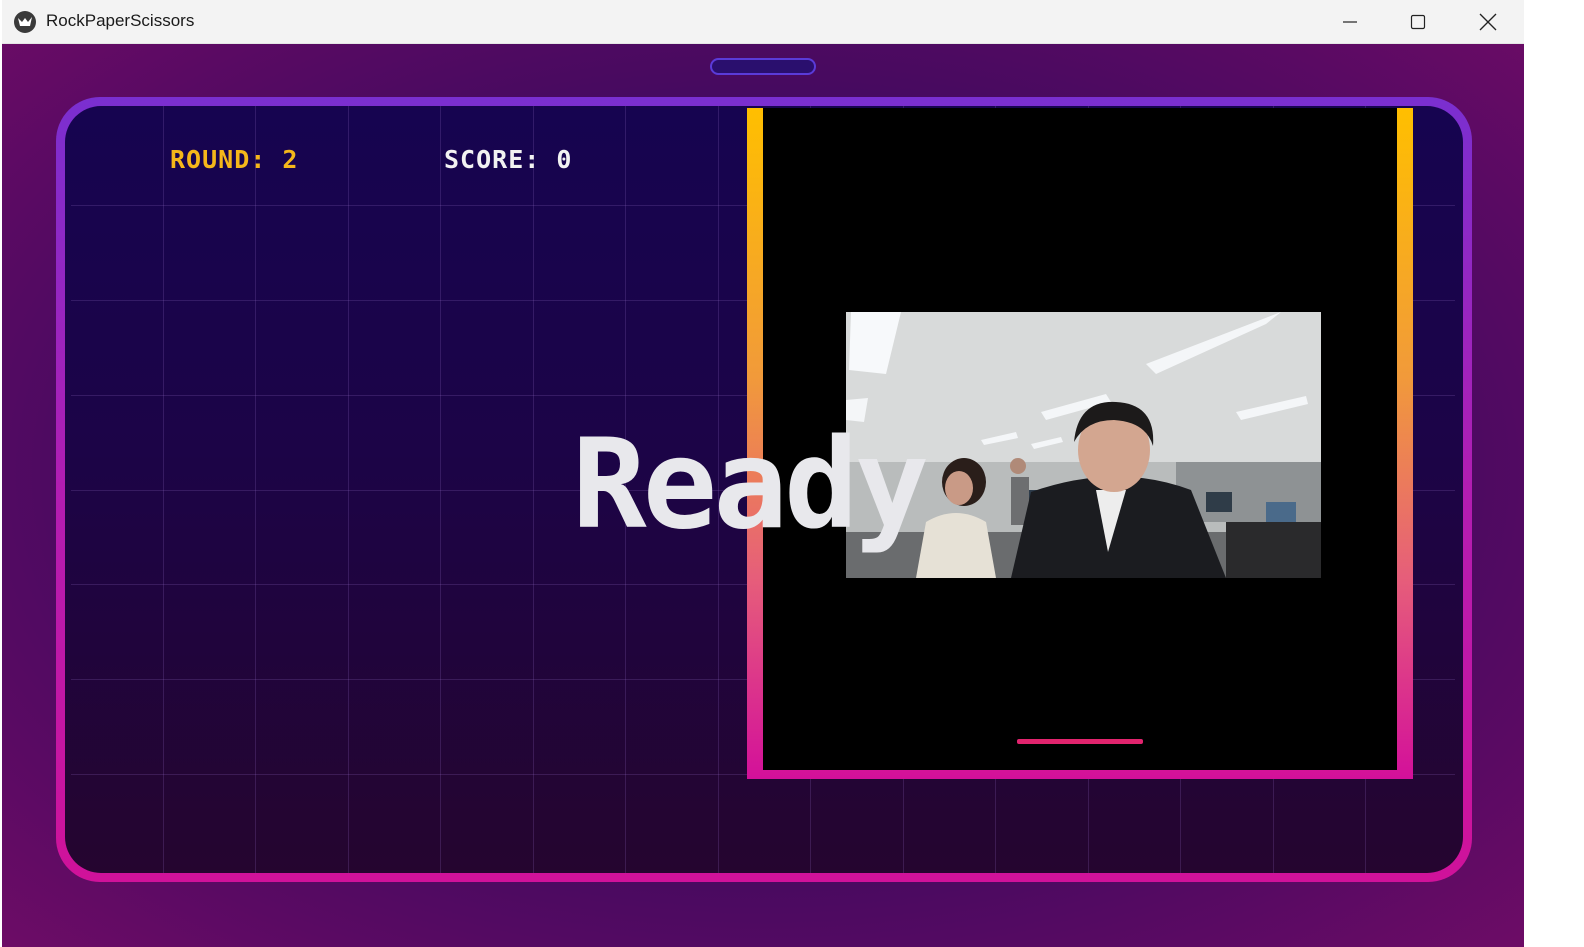 The image size is (1584, 947). I want to click on close-button, so click(1488, 22).